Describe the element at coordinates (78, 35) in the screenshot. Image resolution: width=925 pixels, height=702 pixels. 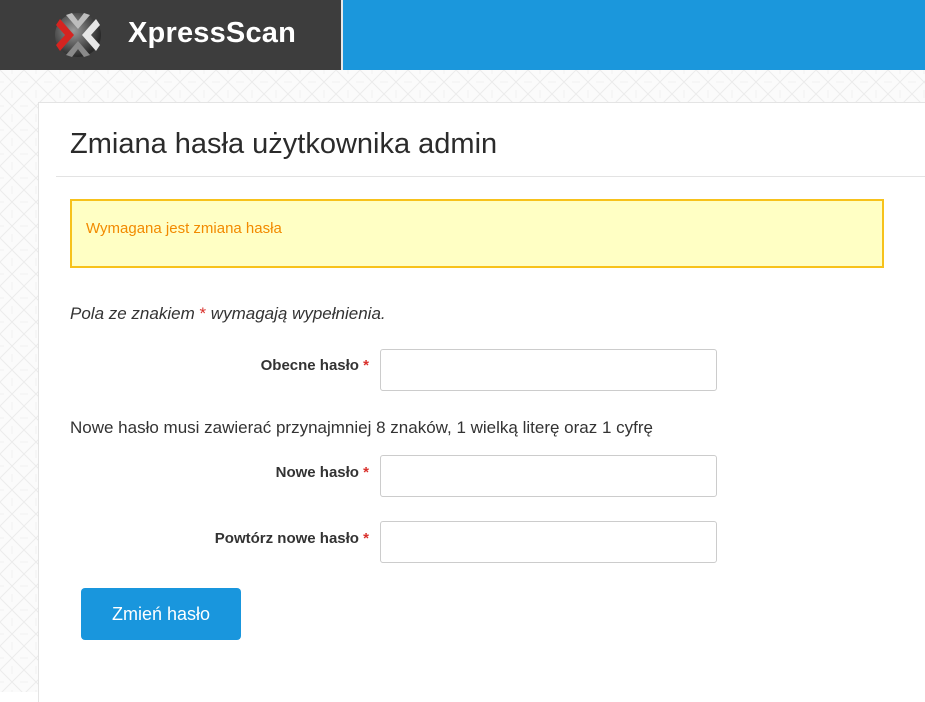
I see `xpressscan-x-logo-icon` at that location.